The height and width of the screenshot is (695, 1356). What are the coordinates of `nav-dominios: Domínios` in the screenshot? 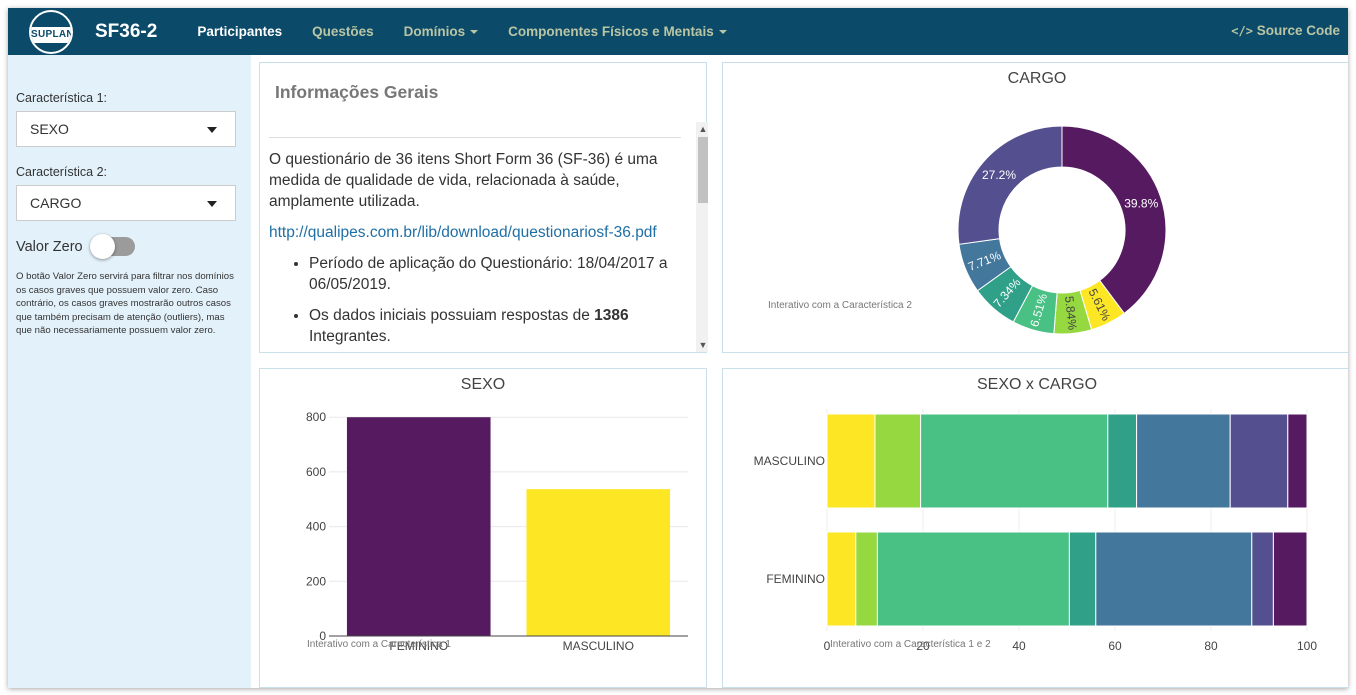 It's located at (441, 31).